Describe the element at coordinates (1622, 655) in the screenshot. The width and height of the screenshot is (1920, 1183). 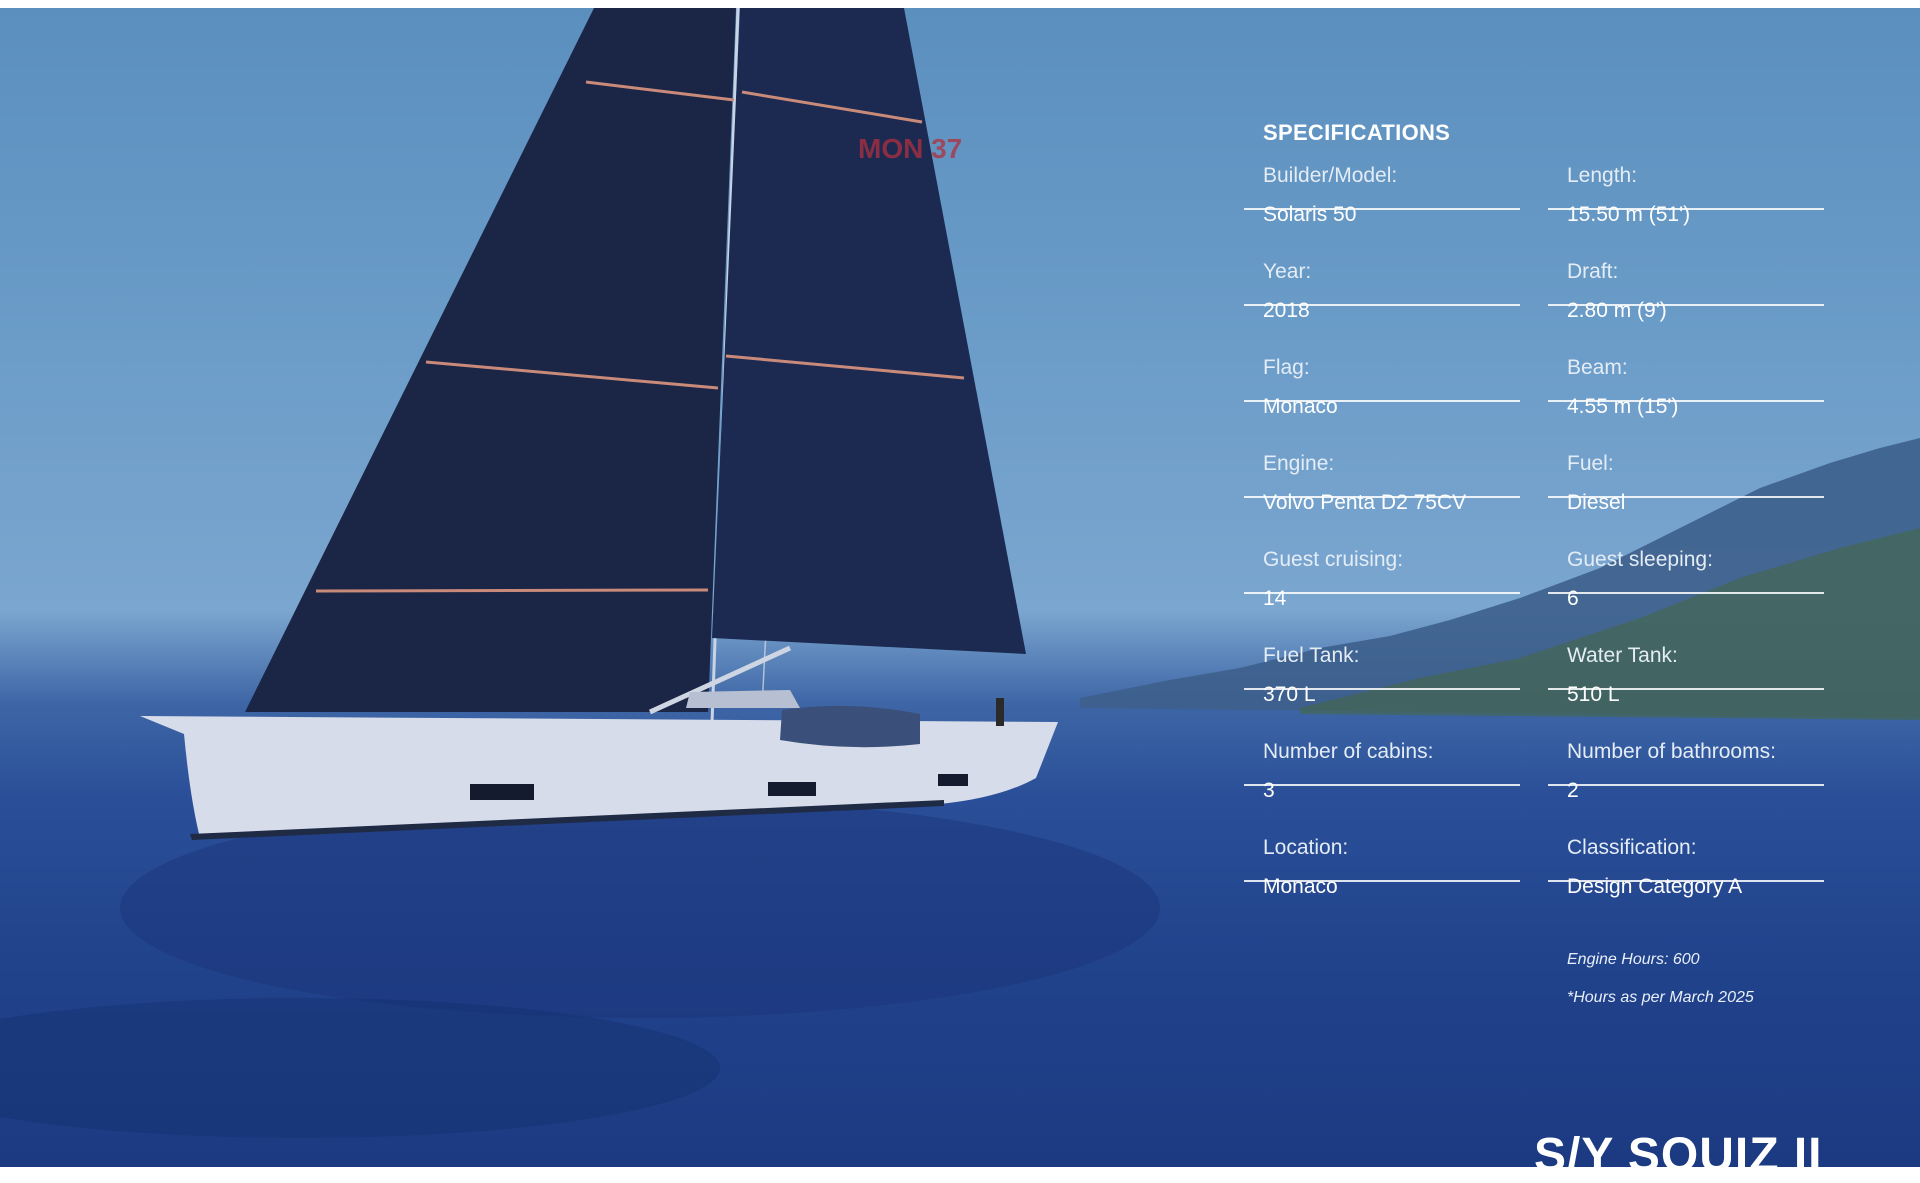
I see `spec-label: Water Tank:` at that location.